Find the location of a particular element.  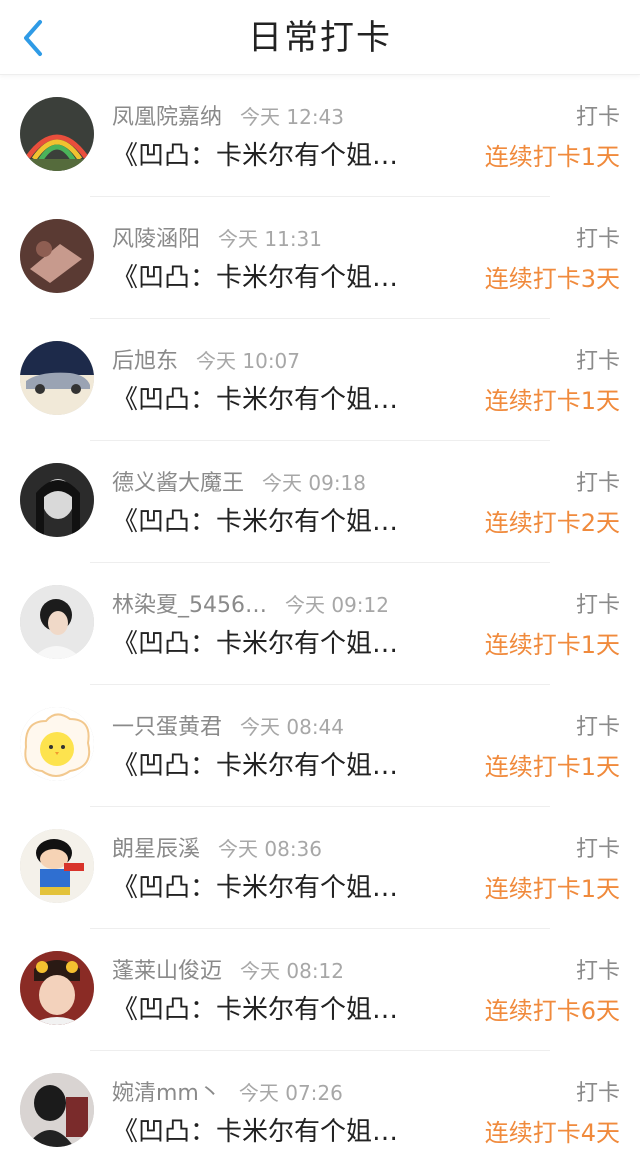

list-item: 林染夏_5456… 今天 09:12 打卡 《凹凸：卡米尔有个姐… 连续打卡1天 is located at coordinates (320, 624).